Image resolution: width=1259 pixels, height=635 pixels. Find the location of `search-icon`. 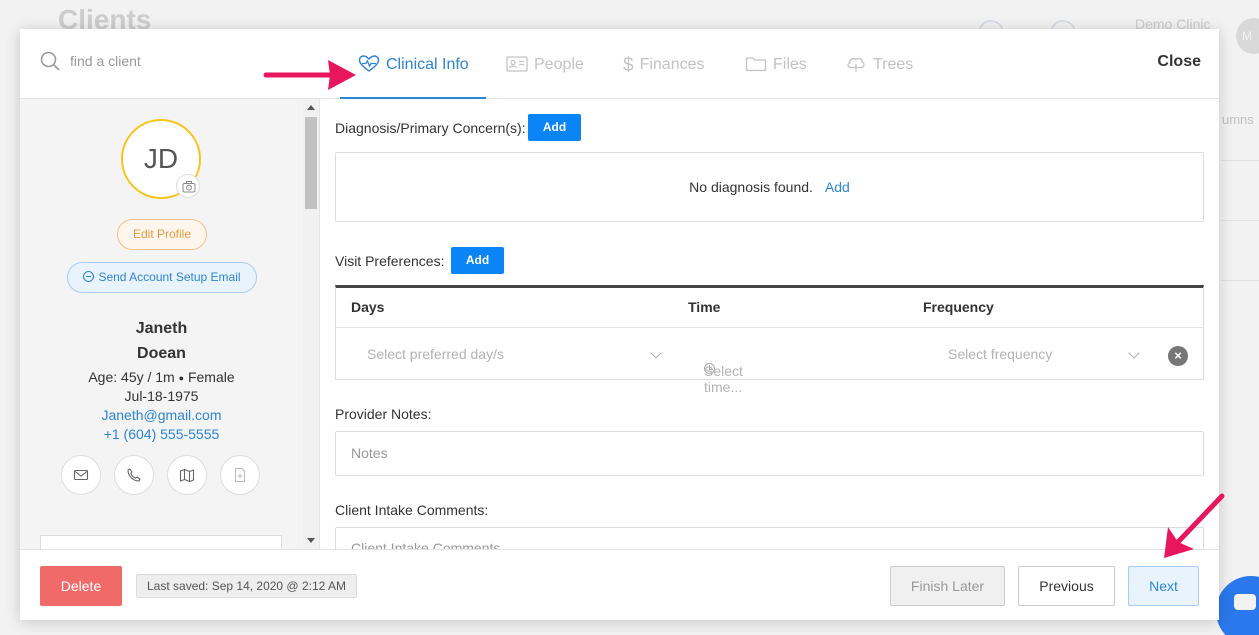

search-icon is located at coordinates (50, 61).